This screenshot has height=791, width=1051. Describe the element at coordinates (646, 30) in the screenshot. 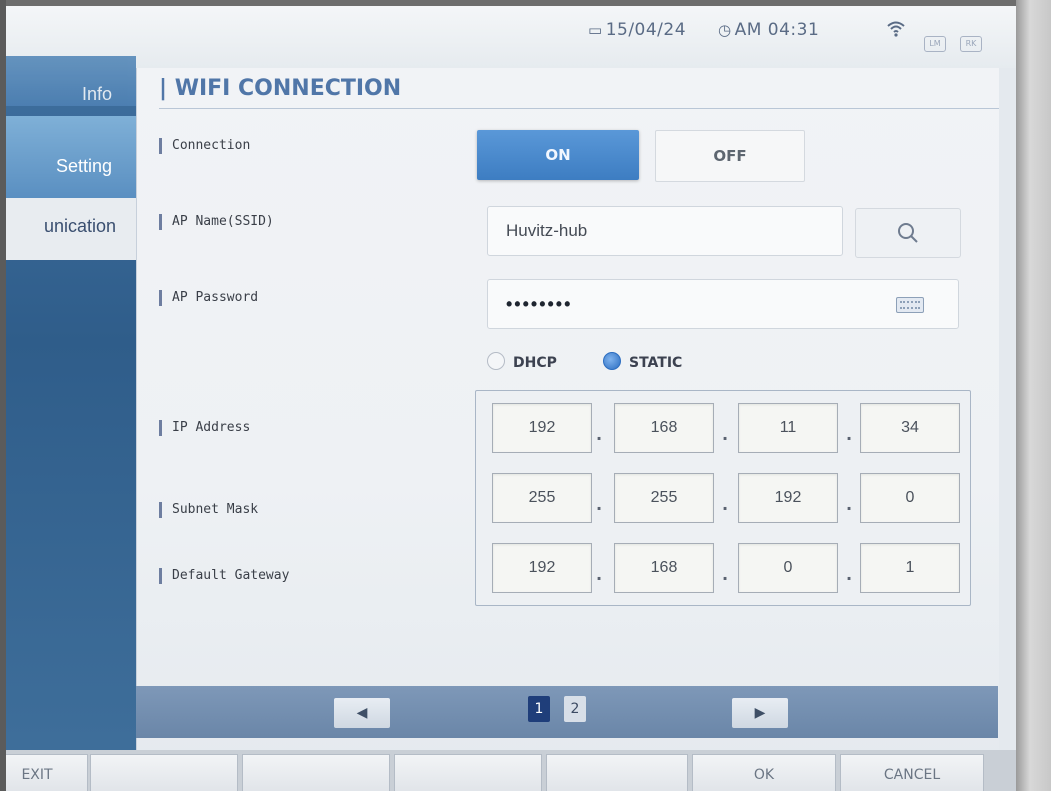

I see `date-text: 15/04/24` at that location.